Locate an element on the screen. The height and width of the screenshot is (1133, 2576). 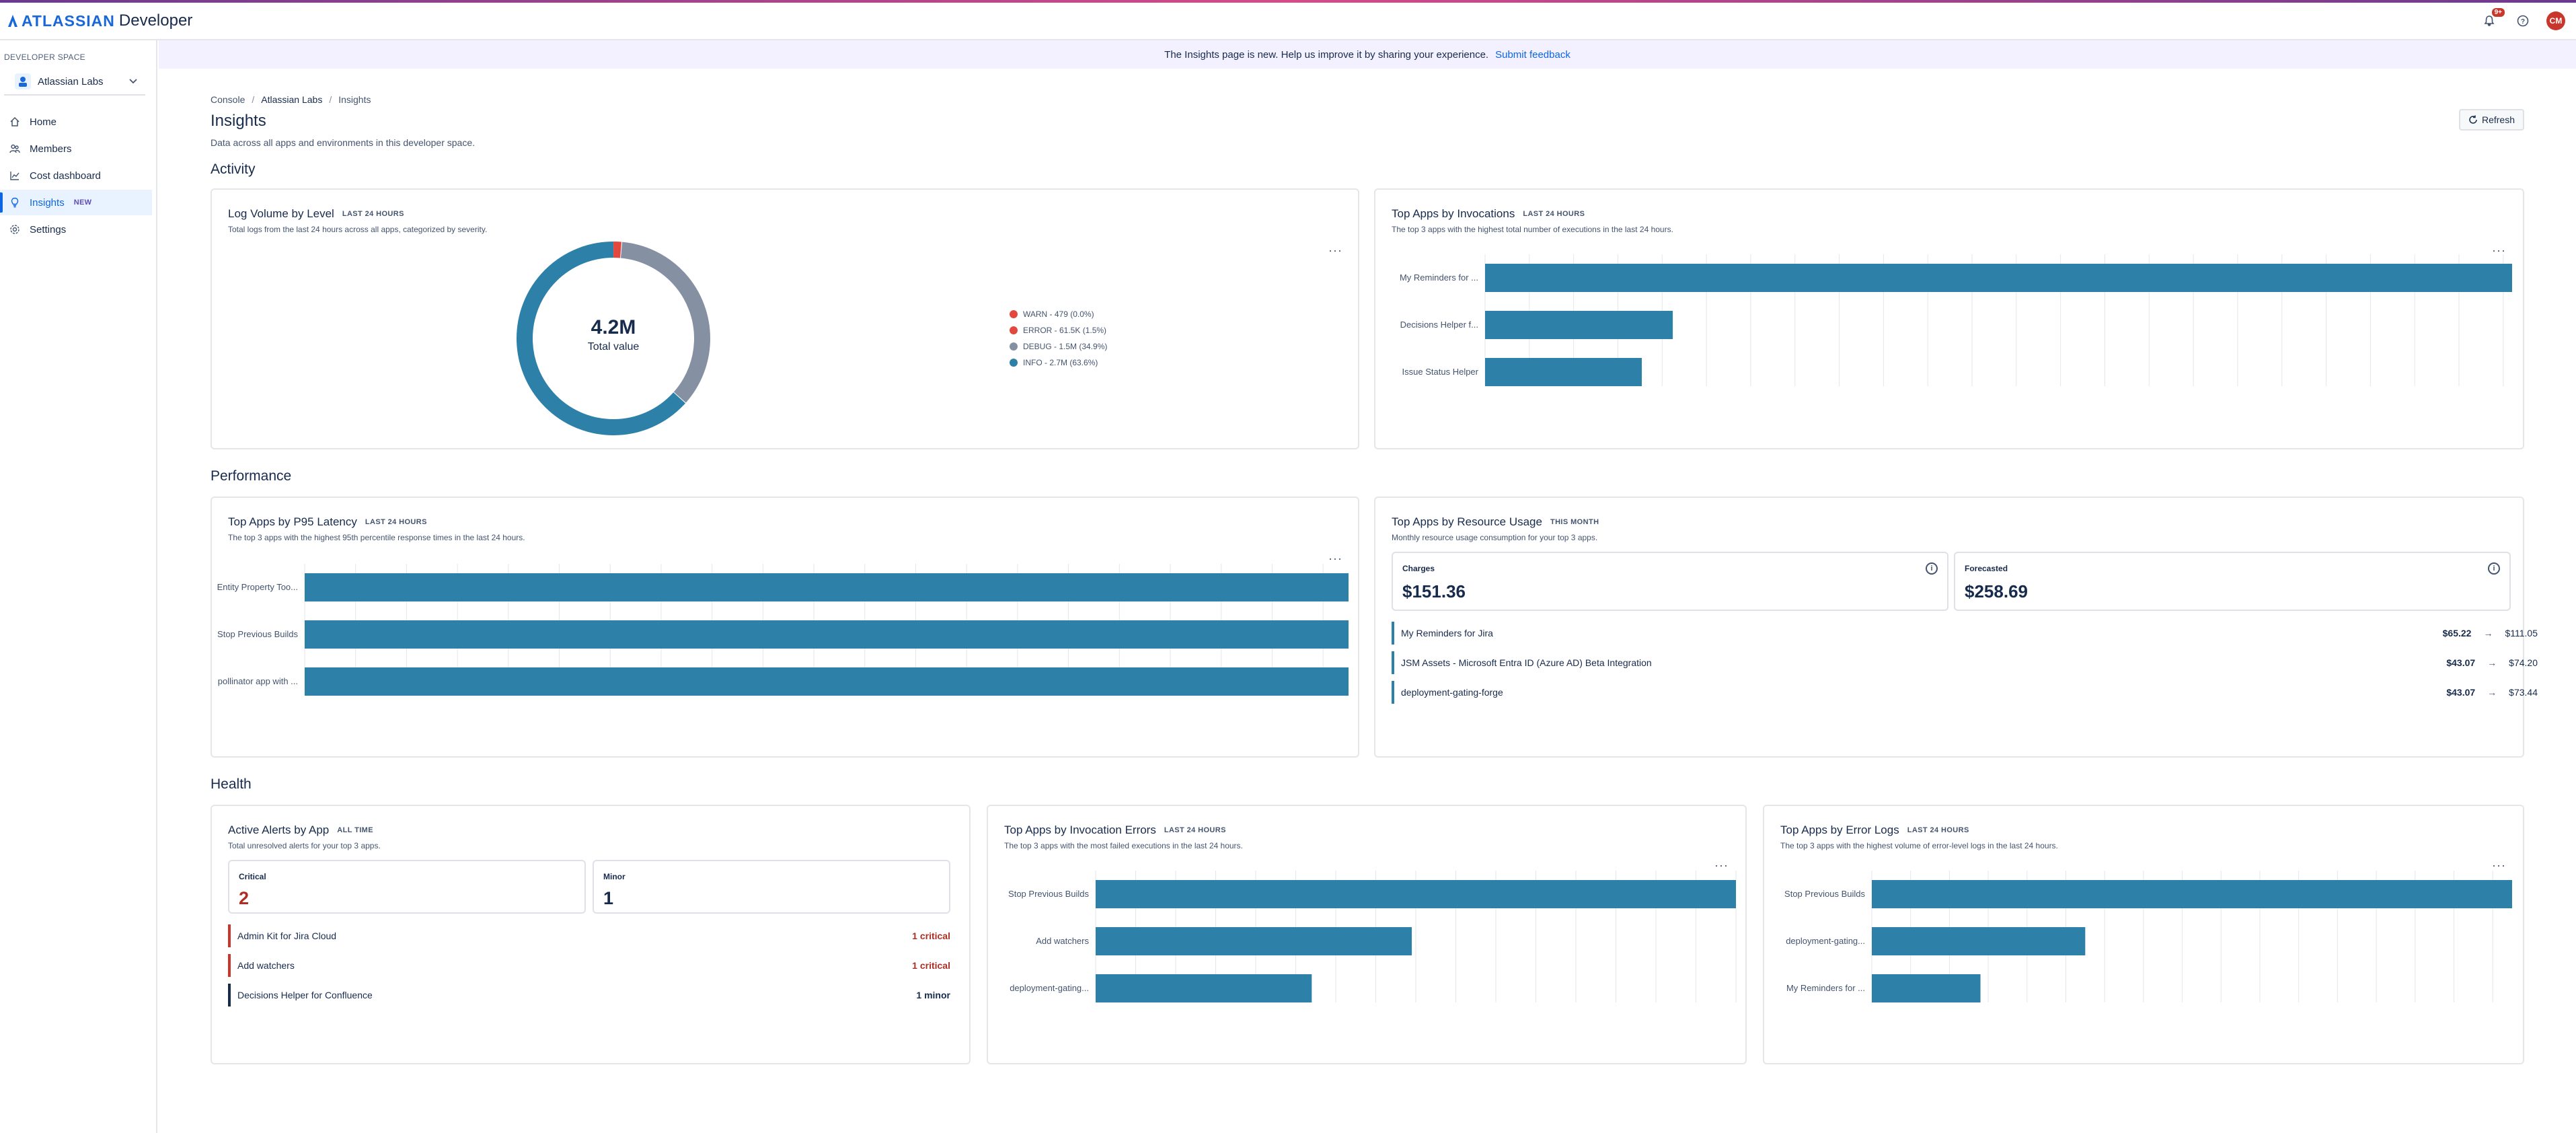
legend-label: WARN - 479 (0.0%) is located at coordinates (1058, 314).